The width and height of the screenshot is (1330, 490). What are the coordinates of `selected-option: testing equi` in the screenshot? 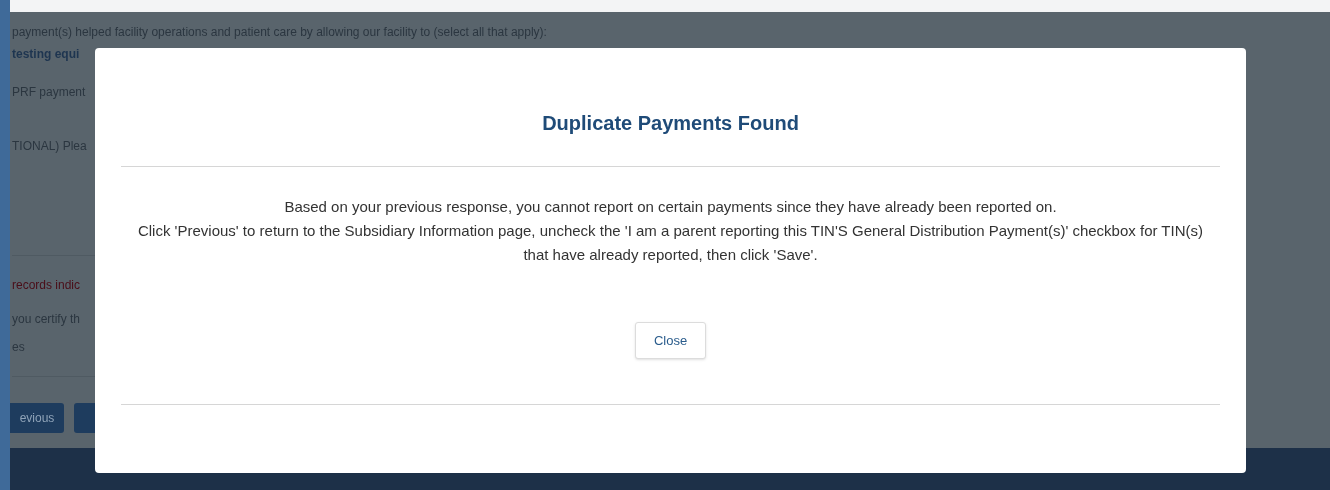 It's located at (46, 54).